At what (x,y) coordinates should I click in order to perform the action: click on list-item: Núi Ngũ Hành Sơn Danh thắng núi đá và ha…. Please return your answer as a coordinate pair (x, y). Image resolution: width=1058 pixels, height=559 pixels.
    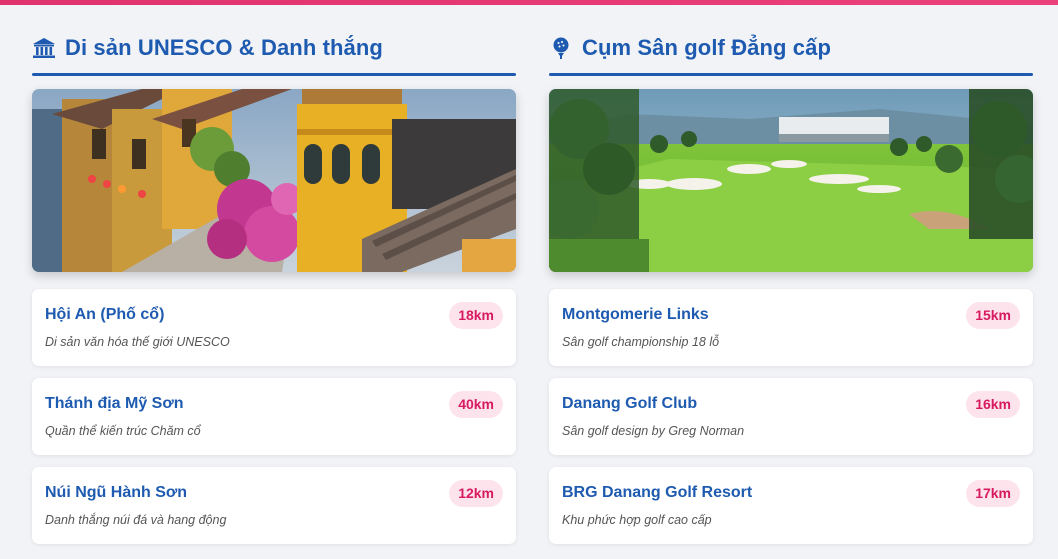
    Looking at the image, I should click on (274, 505).